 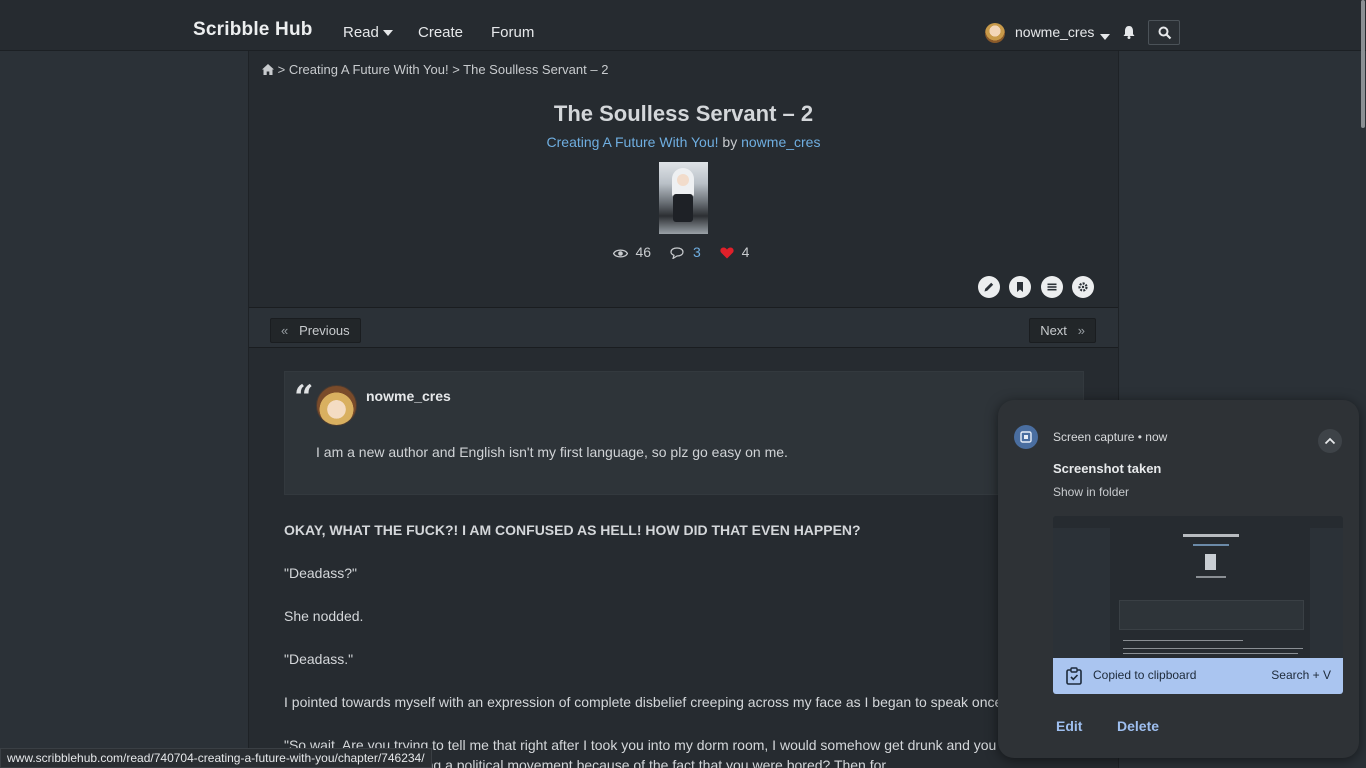 I want to click on home-icon, so click(x=268, y=69).